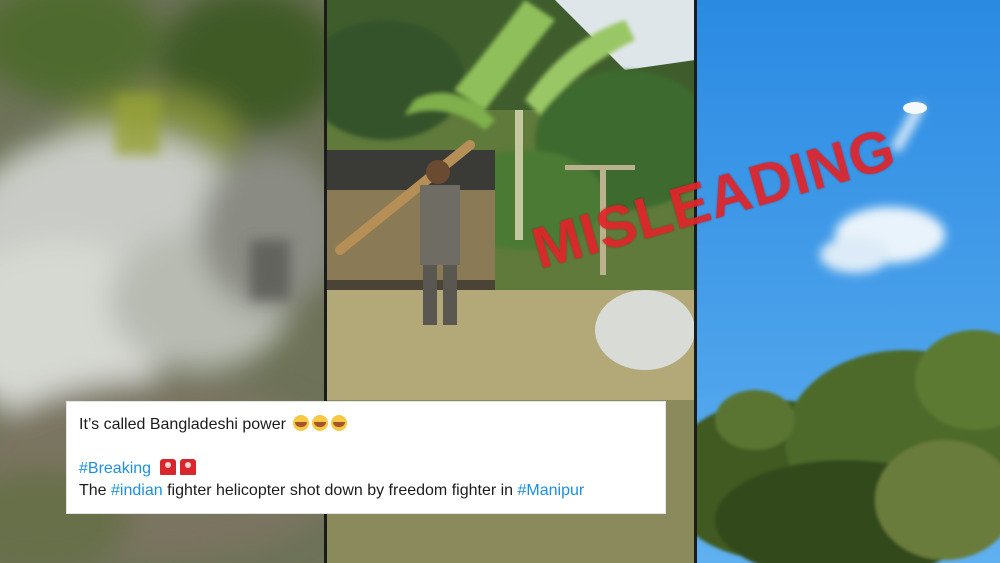 This screenshot has height=563, width=1000. Describe the element at coordinates (551, 490) in the screenshot. I see `hashtag-manipur-link: #Manipur` at that location.